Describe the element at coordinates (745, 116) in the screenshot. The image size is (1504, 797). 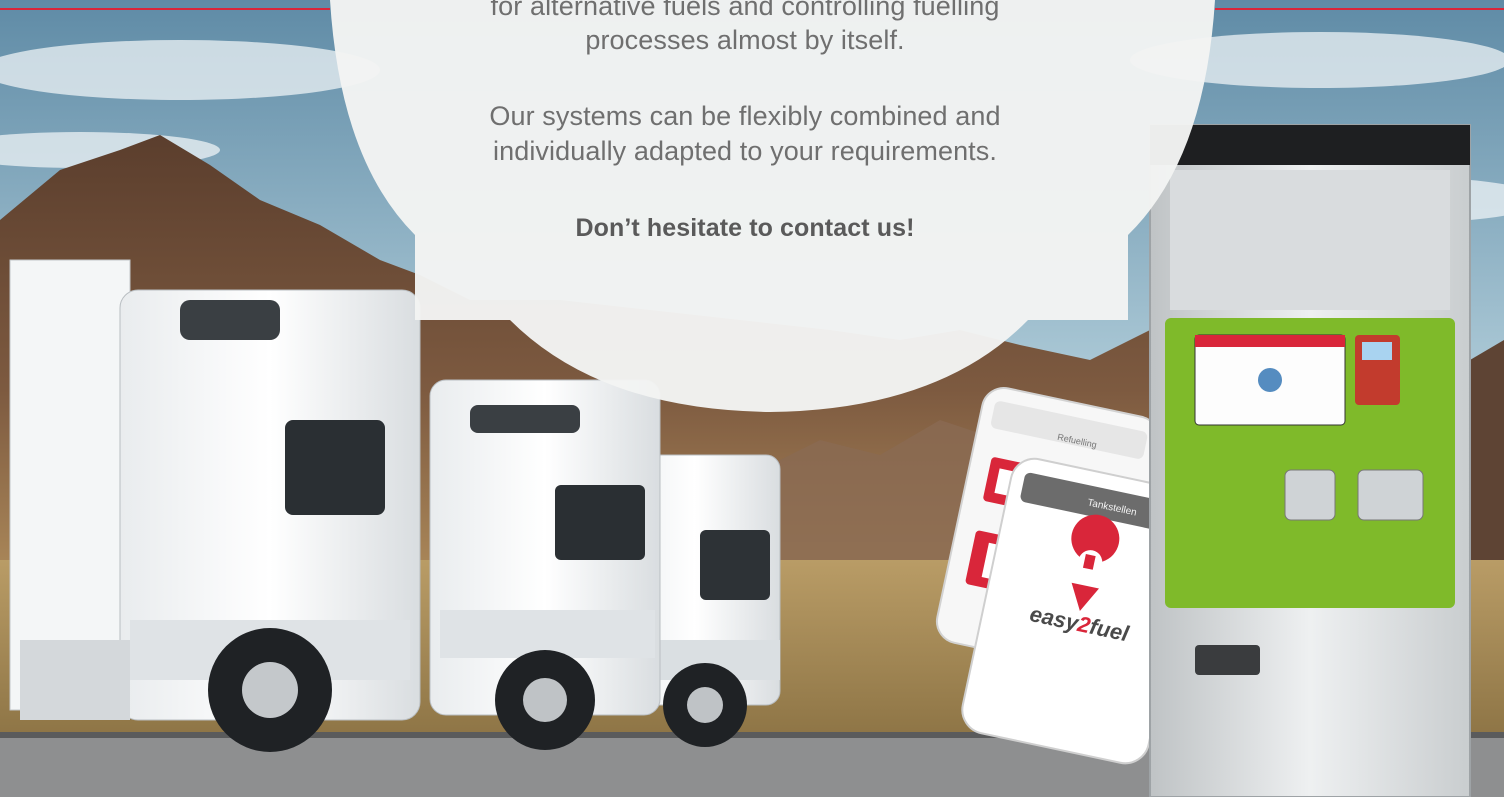
I see `bubble-text-para2-line1: Our systems can be flexibly combined and` at that location.